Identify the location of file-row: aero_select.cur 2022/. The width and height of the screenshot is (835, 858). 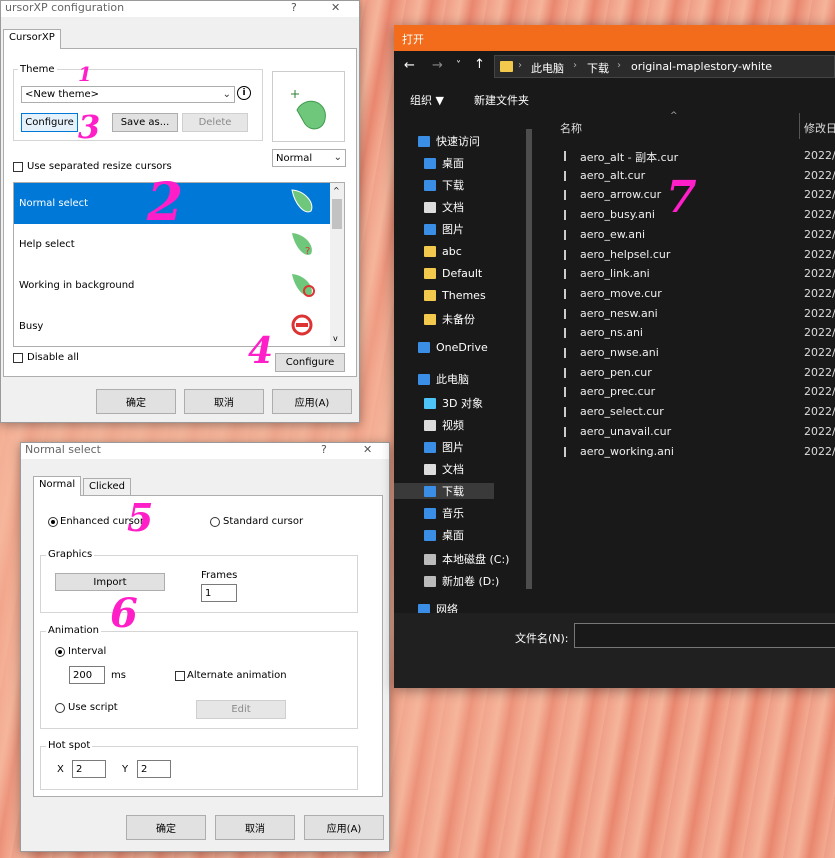
(697, 414).